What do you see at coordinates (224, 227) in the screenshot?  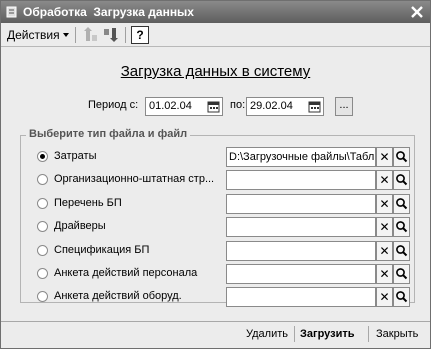 I see `file-type-row: Драйверы ✕` at bounding box center [224, 227].